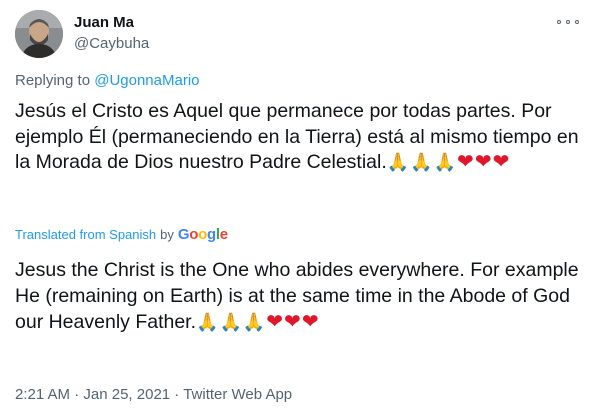  I want to click on author-block: Juan Ma @Caybuha, so click(111, 33).